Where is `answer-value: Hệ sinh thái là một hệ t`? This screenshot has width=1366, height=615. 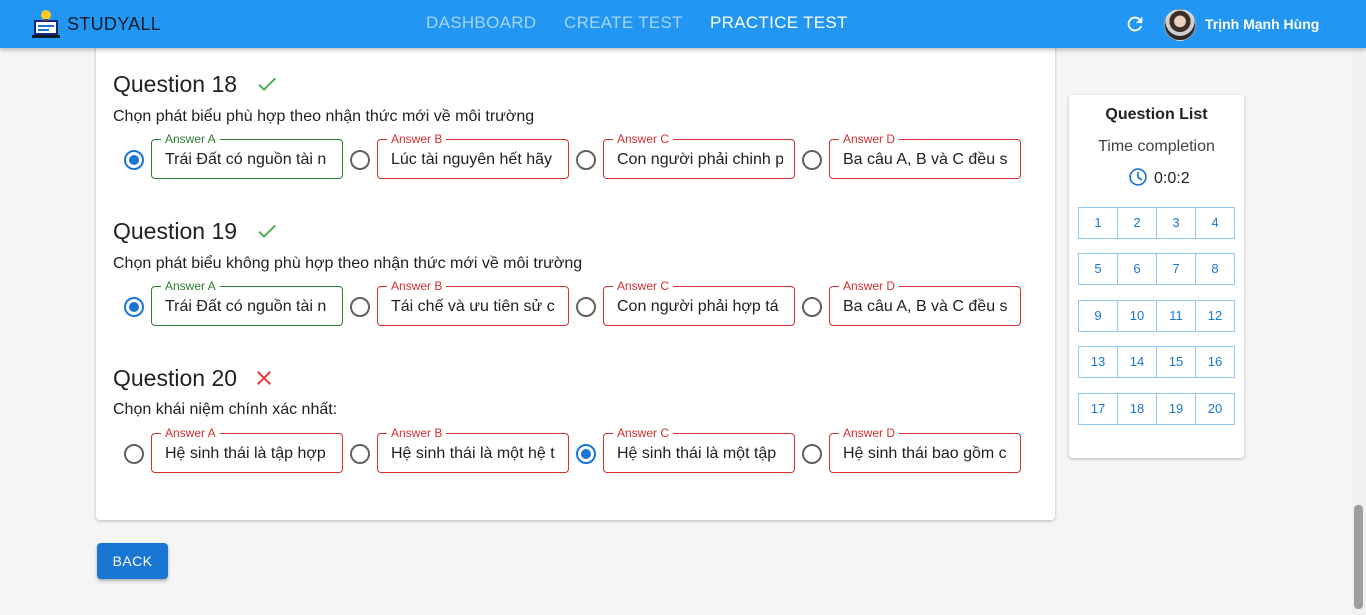
answer-value: Hệ sinh thái là một hệ t is located at coordinates (473, 453).